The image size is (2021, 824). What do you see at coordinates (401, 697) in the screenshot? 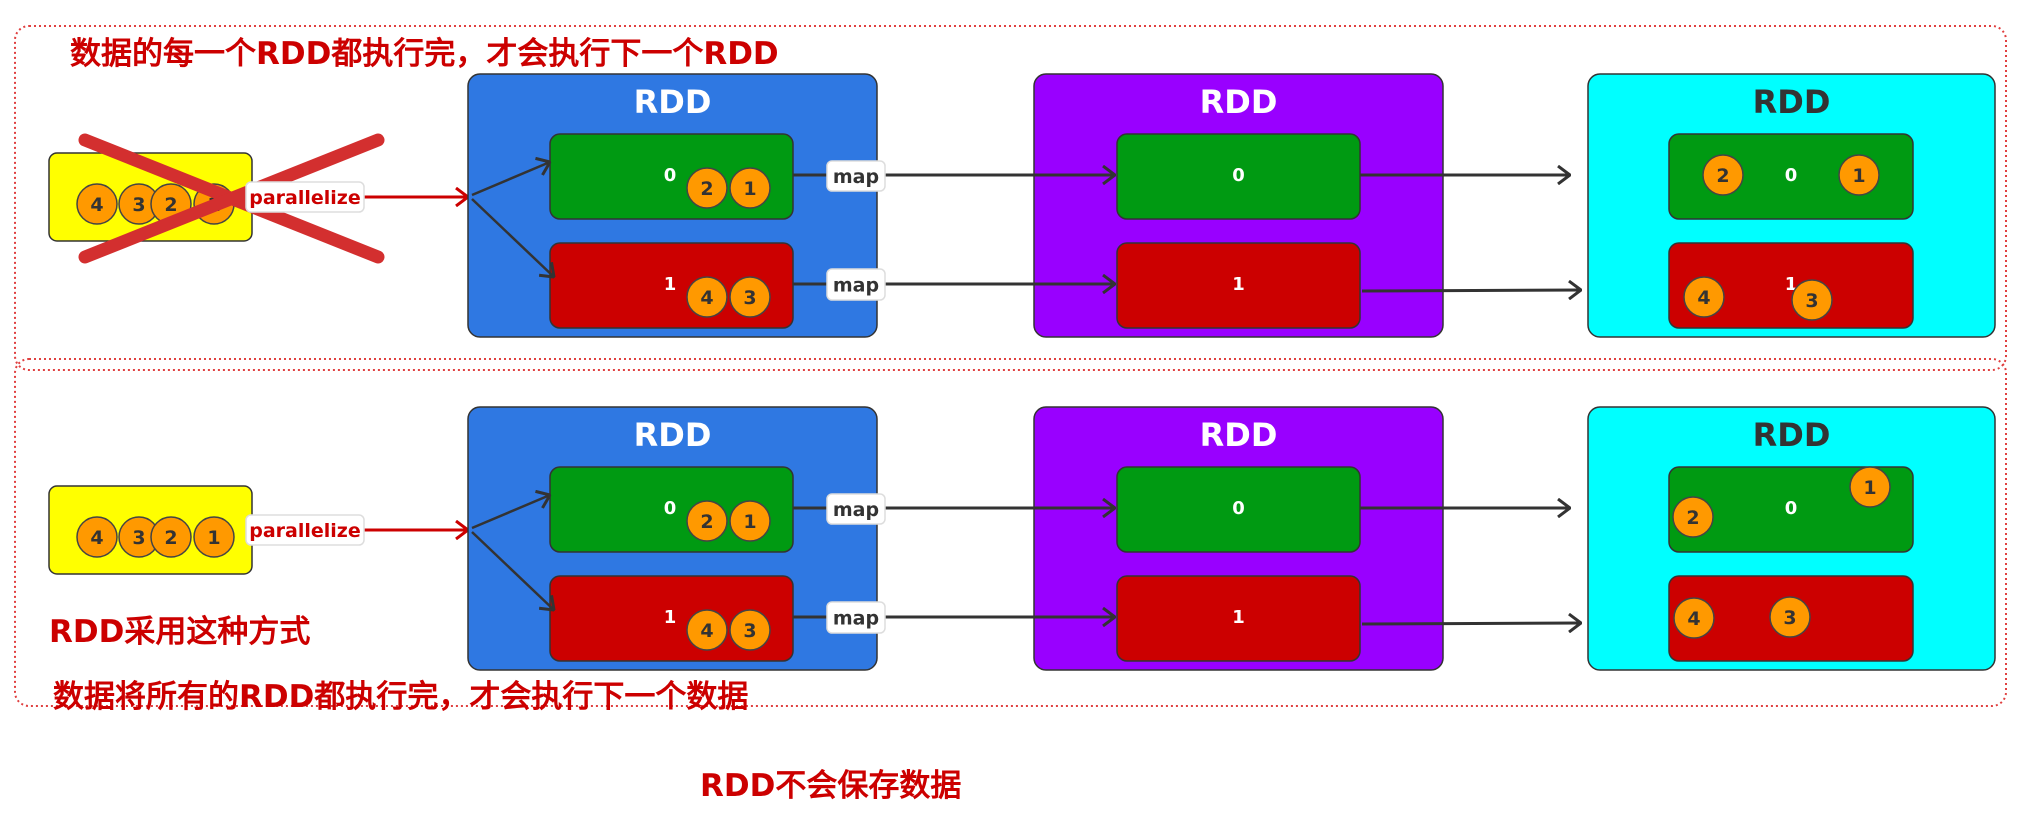
I see `bottom-heading: 数据将所有的RDD都执行完，才会执行下一个数据` at bounding box center [401, 697].